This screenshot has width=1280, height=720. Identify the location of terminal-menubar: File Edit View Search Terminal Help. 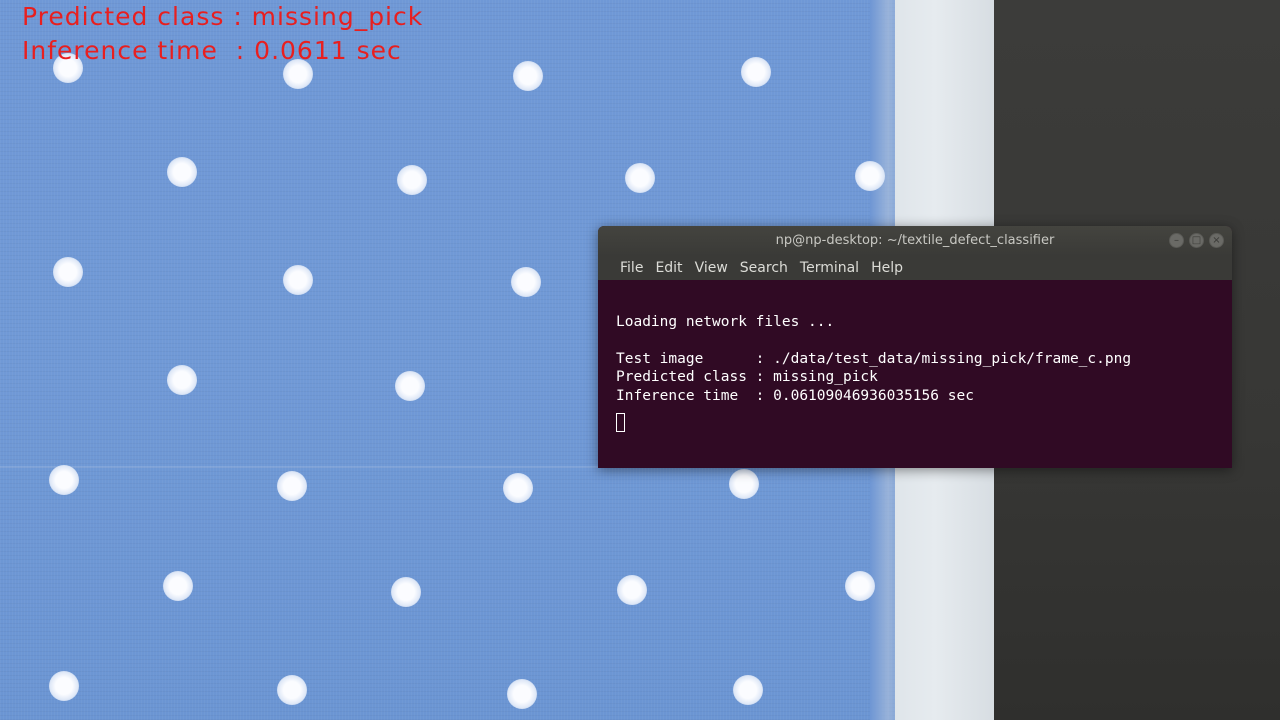
(915, 268).